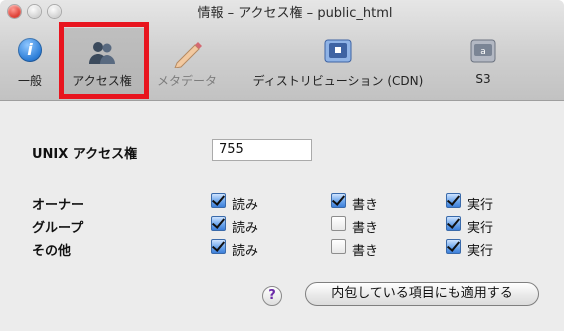 The image size is (564, 331). What do you see at coordinates (262, 150) in the screenshot?
I see `unix-permissions-field: 755` at bounding box center [262, 150].